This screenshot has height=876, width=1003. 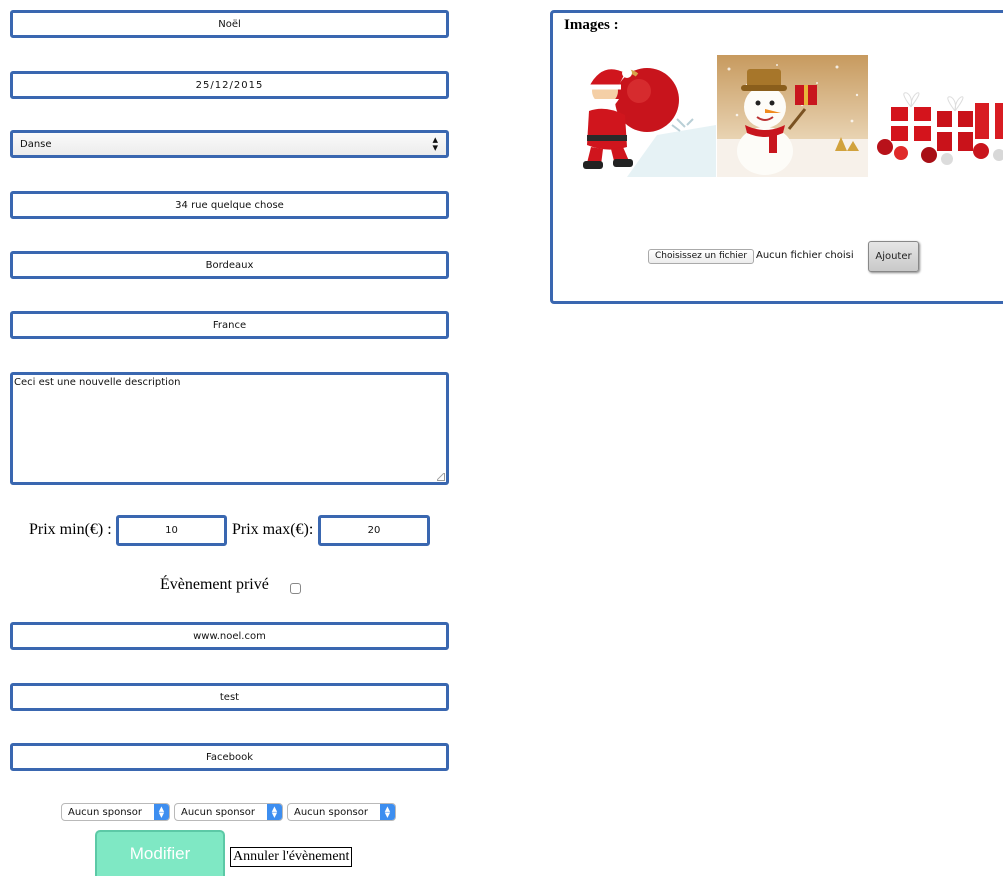 I want to click on add-image-button: Ajouter, so click(x=893, y=256).